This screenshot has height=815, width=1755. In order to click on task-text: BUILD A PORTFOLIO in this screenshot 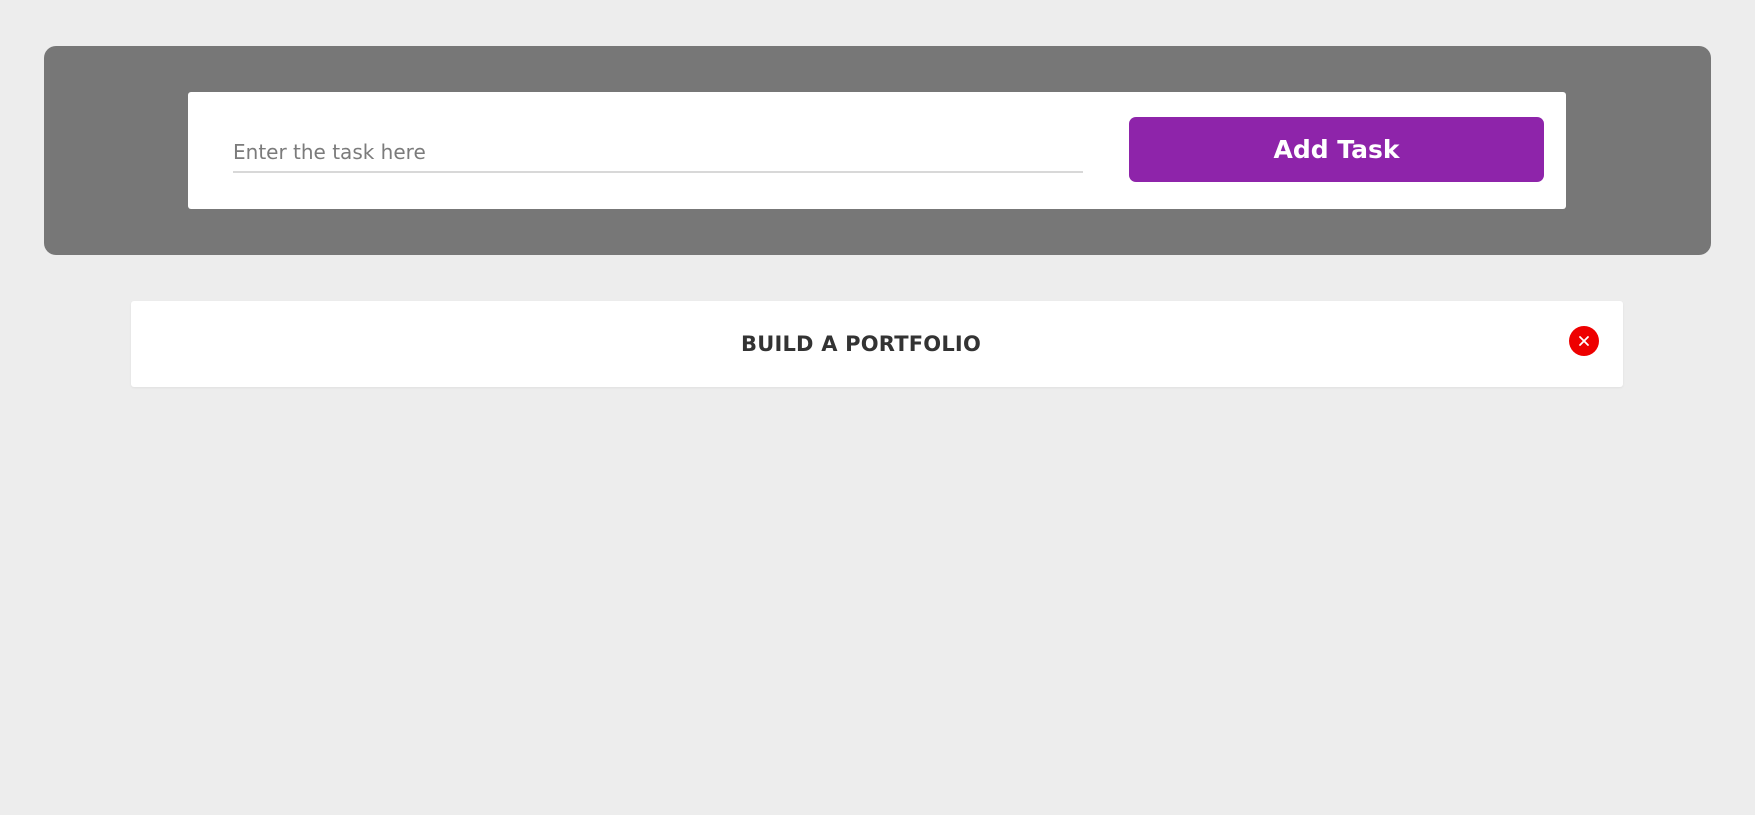, I will do `click(861, 344)`.